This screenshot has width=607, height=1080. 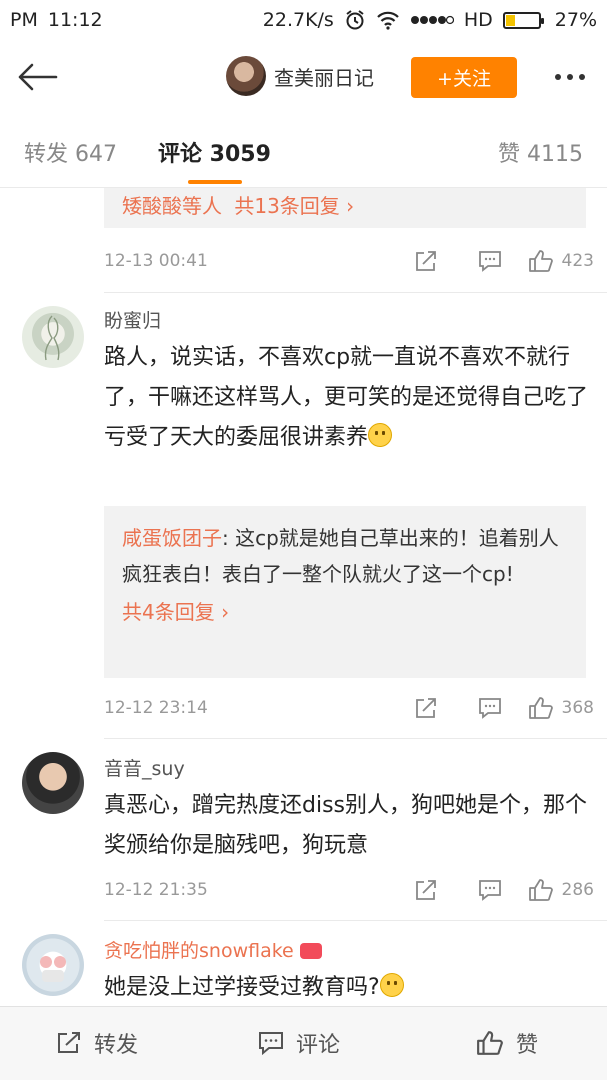 I want to click on like-comment-button: 368, so click(x=561, y=708).